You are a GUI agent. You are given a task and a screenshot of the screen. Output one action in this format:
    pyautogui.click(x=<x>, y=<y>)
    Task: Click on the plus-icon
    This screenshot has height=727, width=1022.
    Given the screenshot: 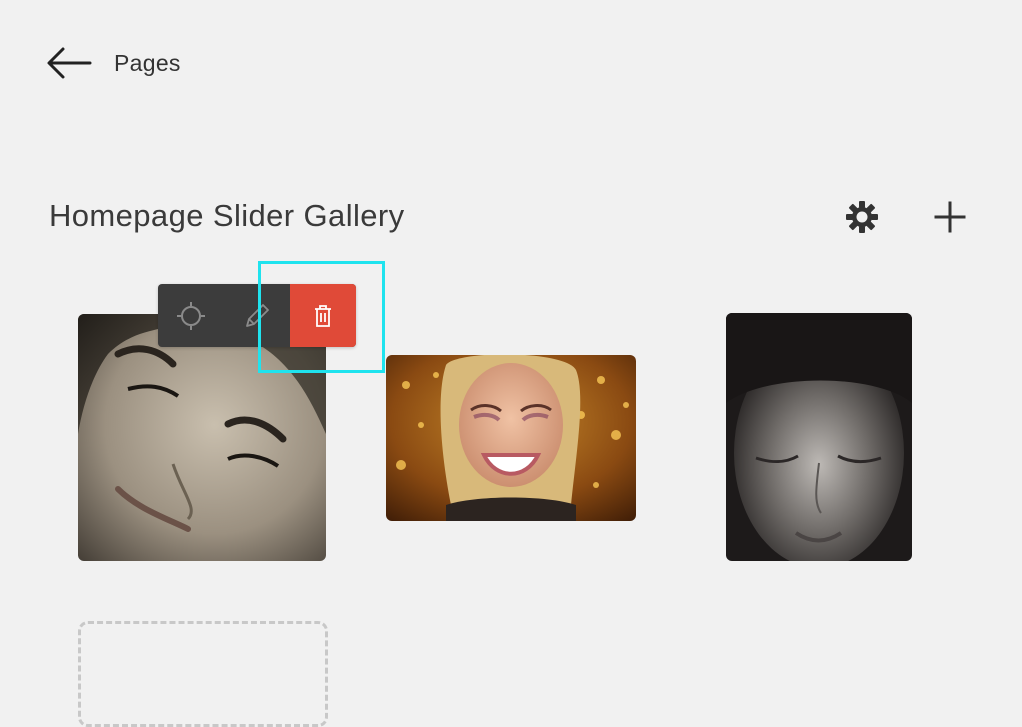 What is the action you would take?
    pyautogui.click(x=950, y=217)
    